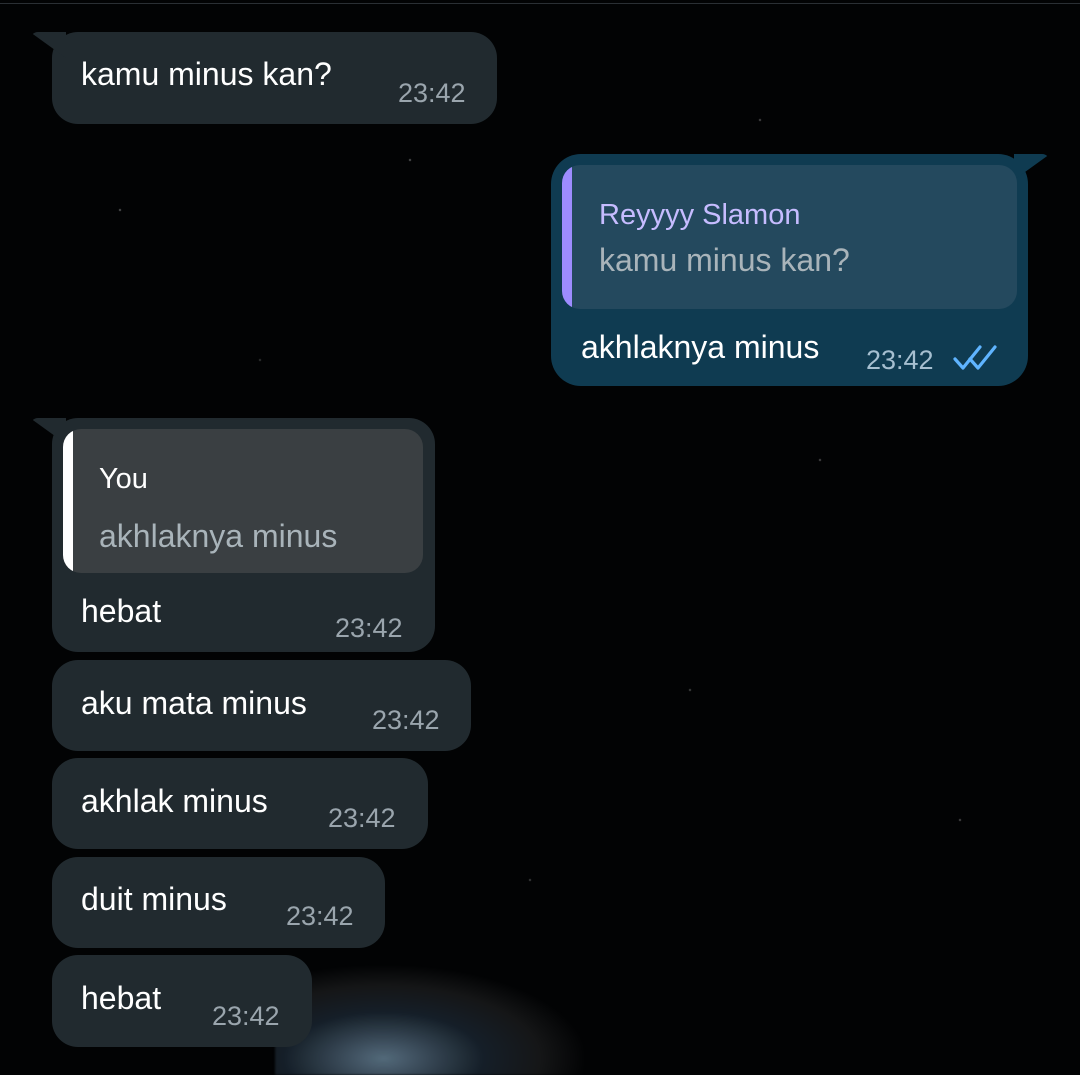 This screenshot has width=1080, height=1075. Describe the element at coordinates (700, 215) in the screenshot. I see `reply-sender-name: Reyyyy Slamon` at that location.